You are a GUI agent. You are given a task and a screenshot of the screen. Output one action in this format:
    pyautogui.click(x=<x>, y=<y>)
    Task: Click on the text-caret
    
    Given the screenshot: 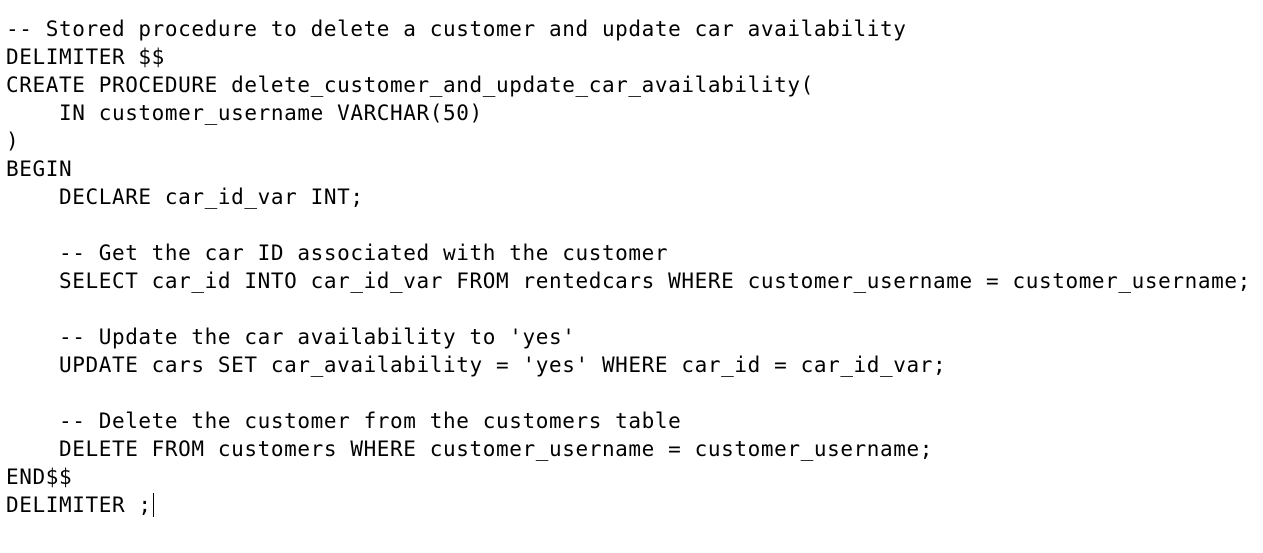 What is the action you would take?
    pyautogui.click(x=153, y=505)
    